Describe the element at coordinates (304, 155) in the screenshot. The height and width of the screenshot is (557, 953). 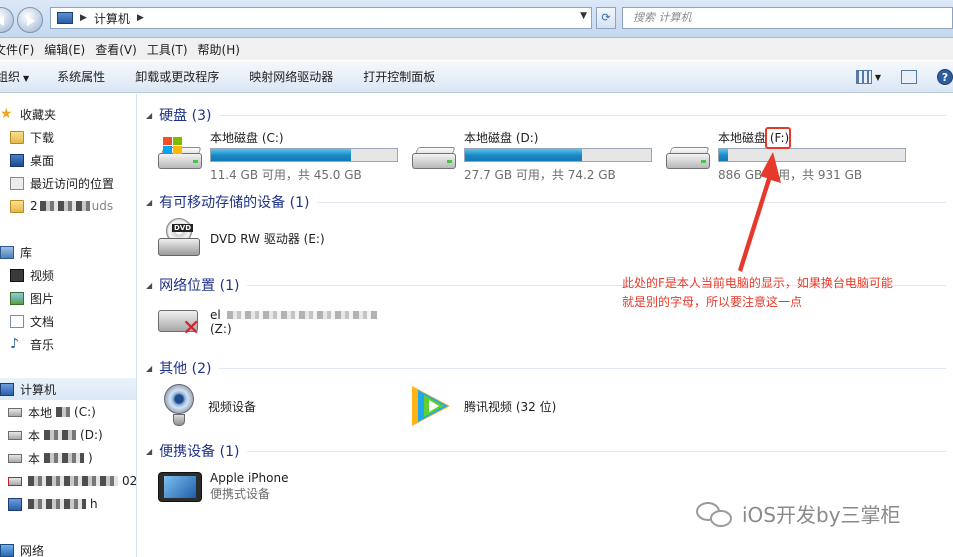
I see `usage-bar` at that location.